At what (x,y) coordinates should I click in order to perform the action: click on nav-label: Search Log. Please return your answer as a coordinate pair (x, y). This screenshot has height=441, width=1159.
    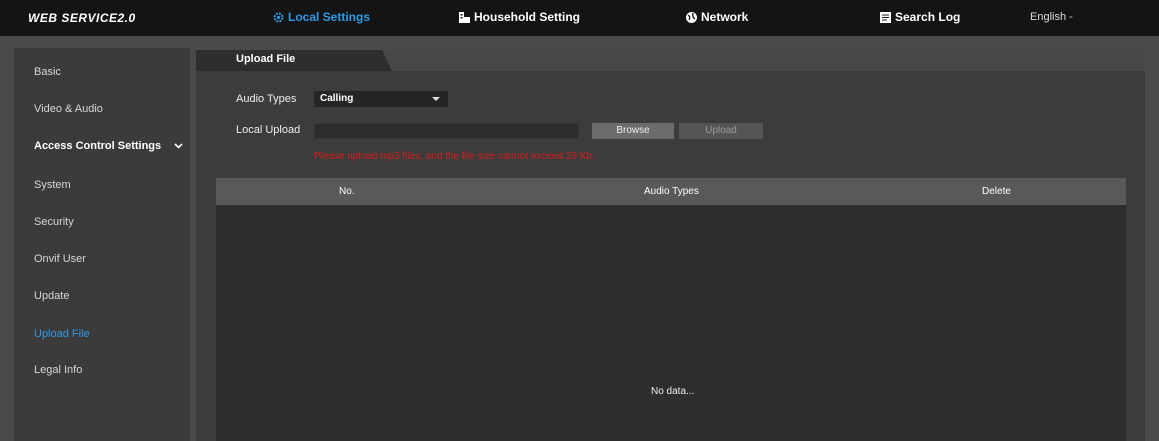
    Looking at the image, I should click on (928, 17).